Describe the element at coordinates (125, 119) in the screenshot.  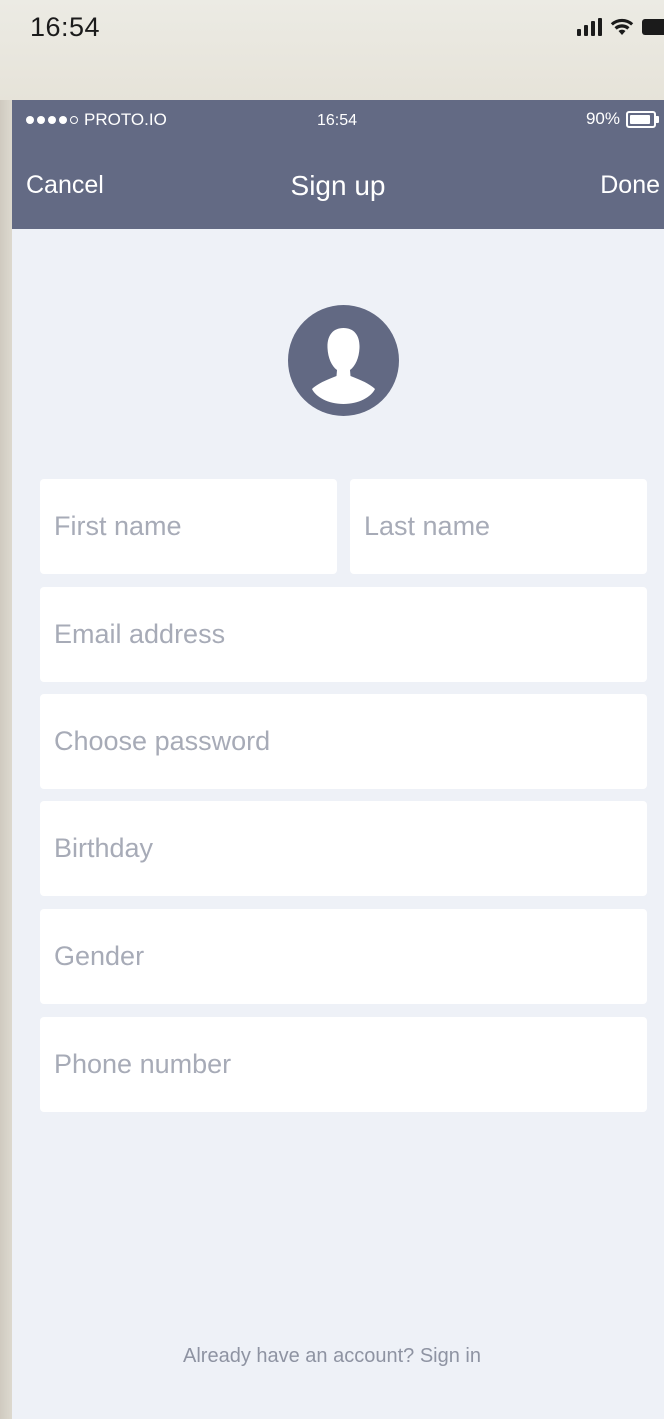
I see `carrier-name: PROTO.IO` at that location.